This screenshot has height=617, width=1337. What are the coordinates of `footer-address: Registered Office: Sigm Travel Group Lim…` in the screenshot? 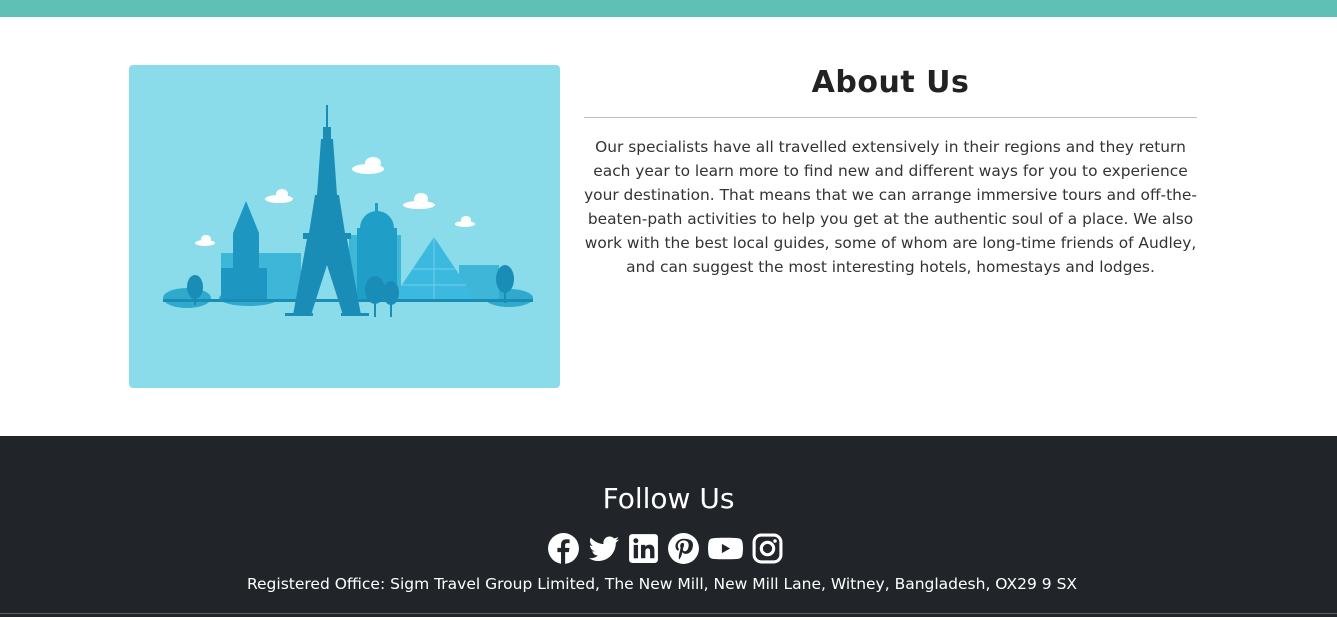 It's located at (662, 584).